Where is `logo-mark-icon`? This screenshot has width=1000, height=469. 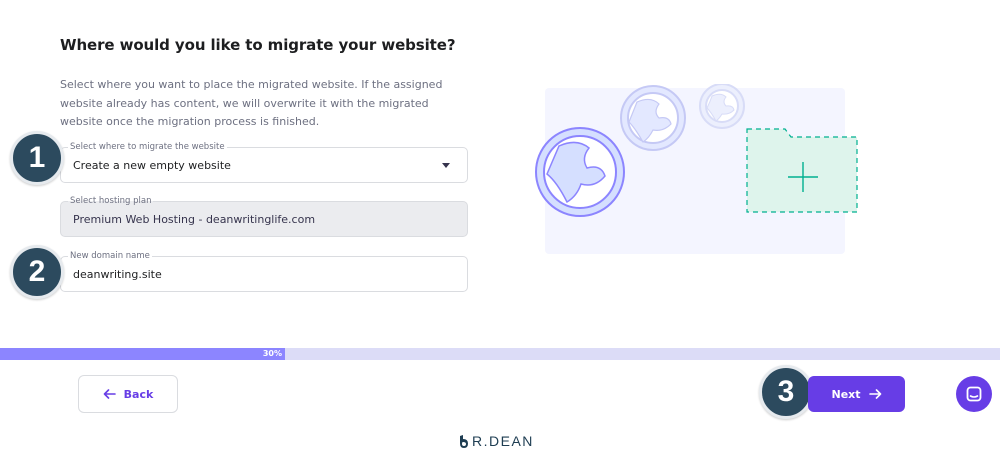
logo-mark-icon is located at coordinates (464, 441).